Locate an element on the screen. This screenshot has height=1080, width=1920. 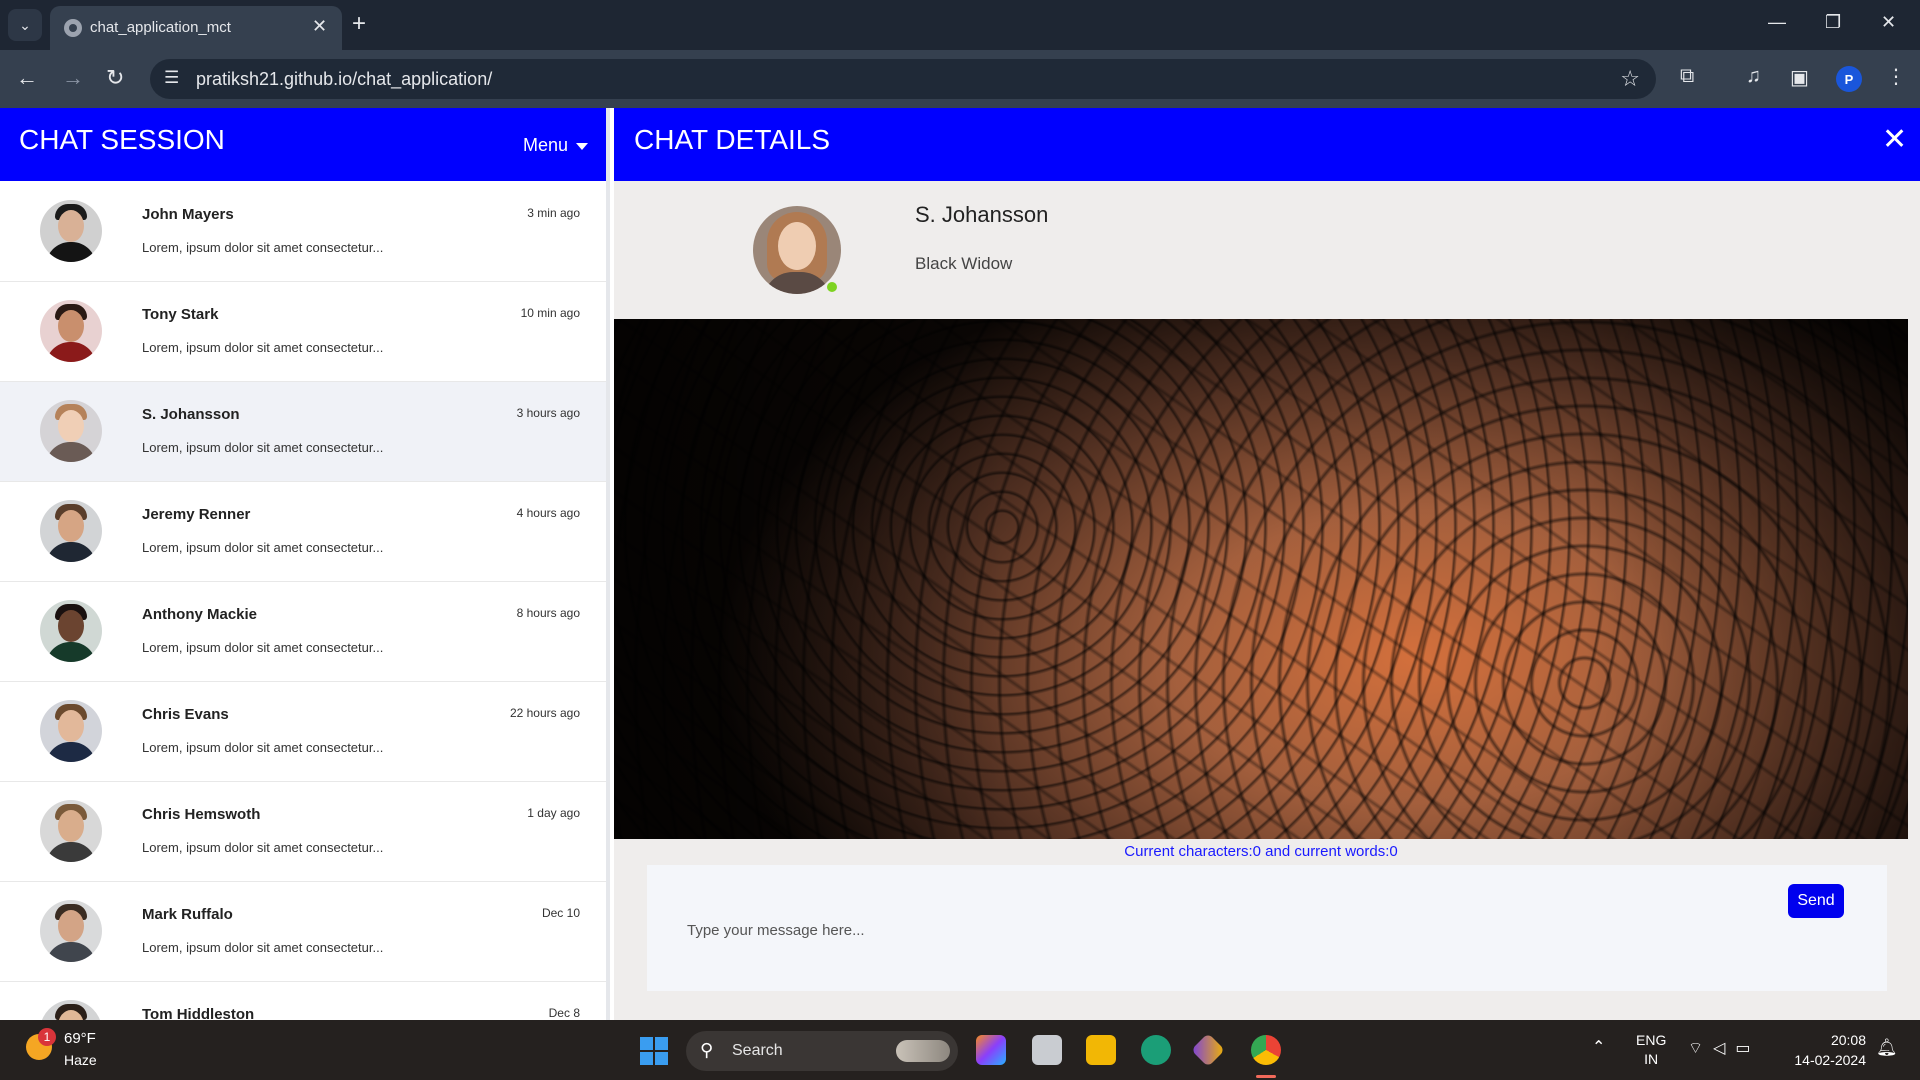
task-view-icon is located at coordinates (1047, 1050).